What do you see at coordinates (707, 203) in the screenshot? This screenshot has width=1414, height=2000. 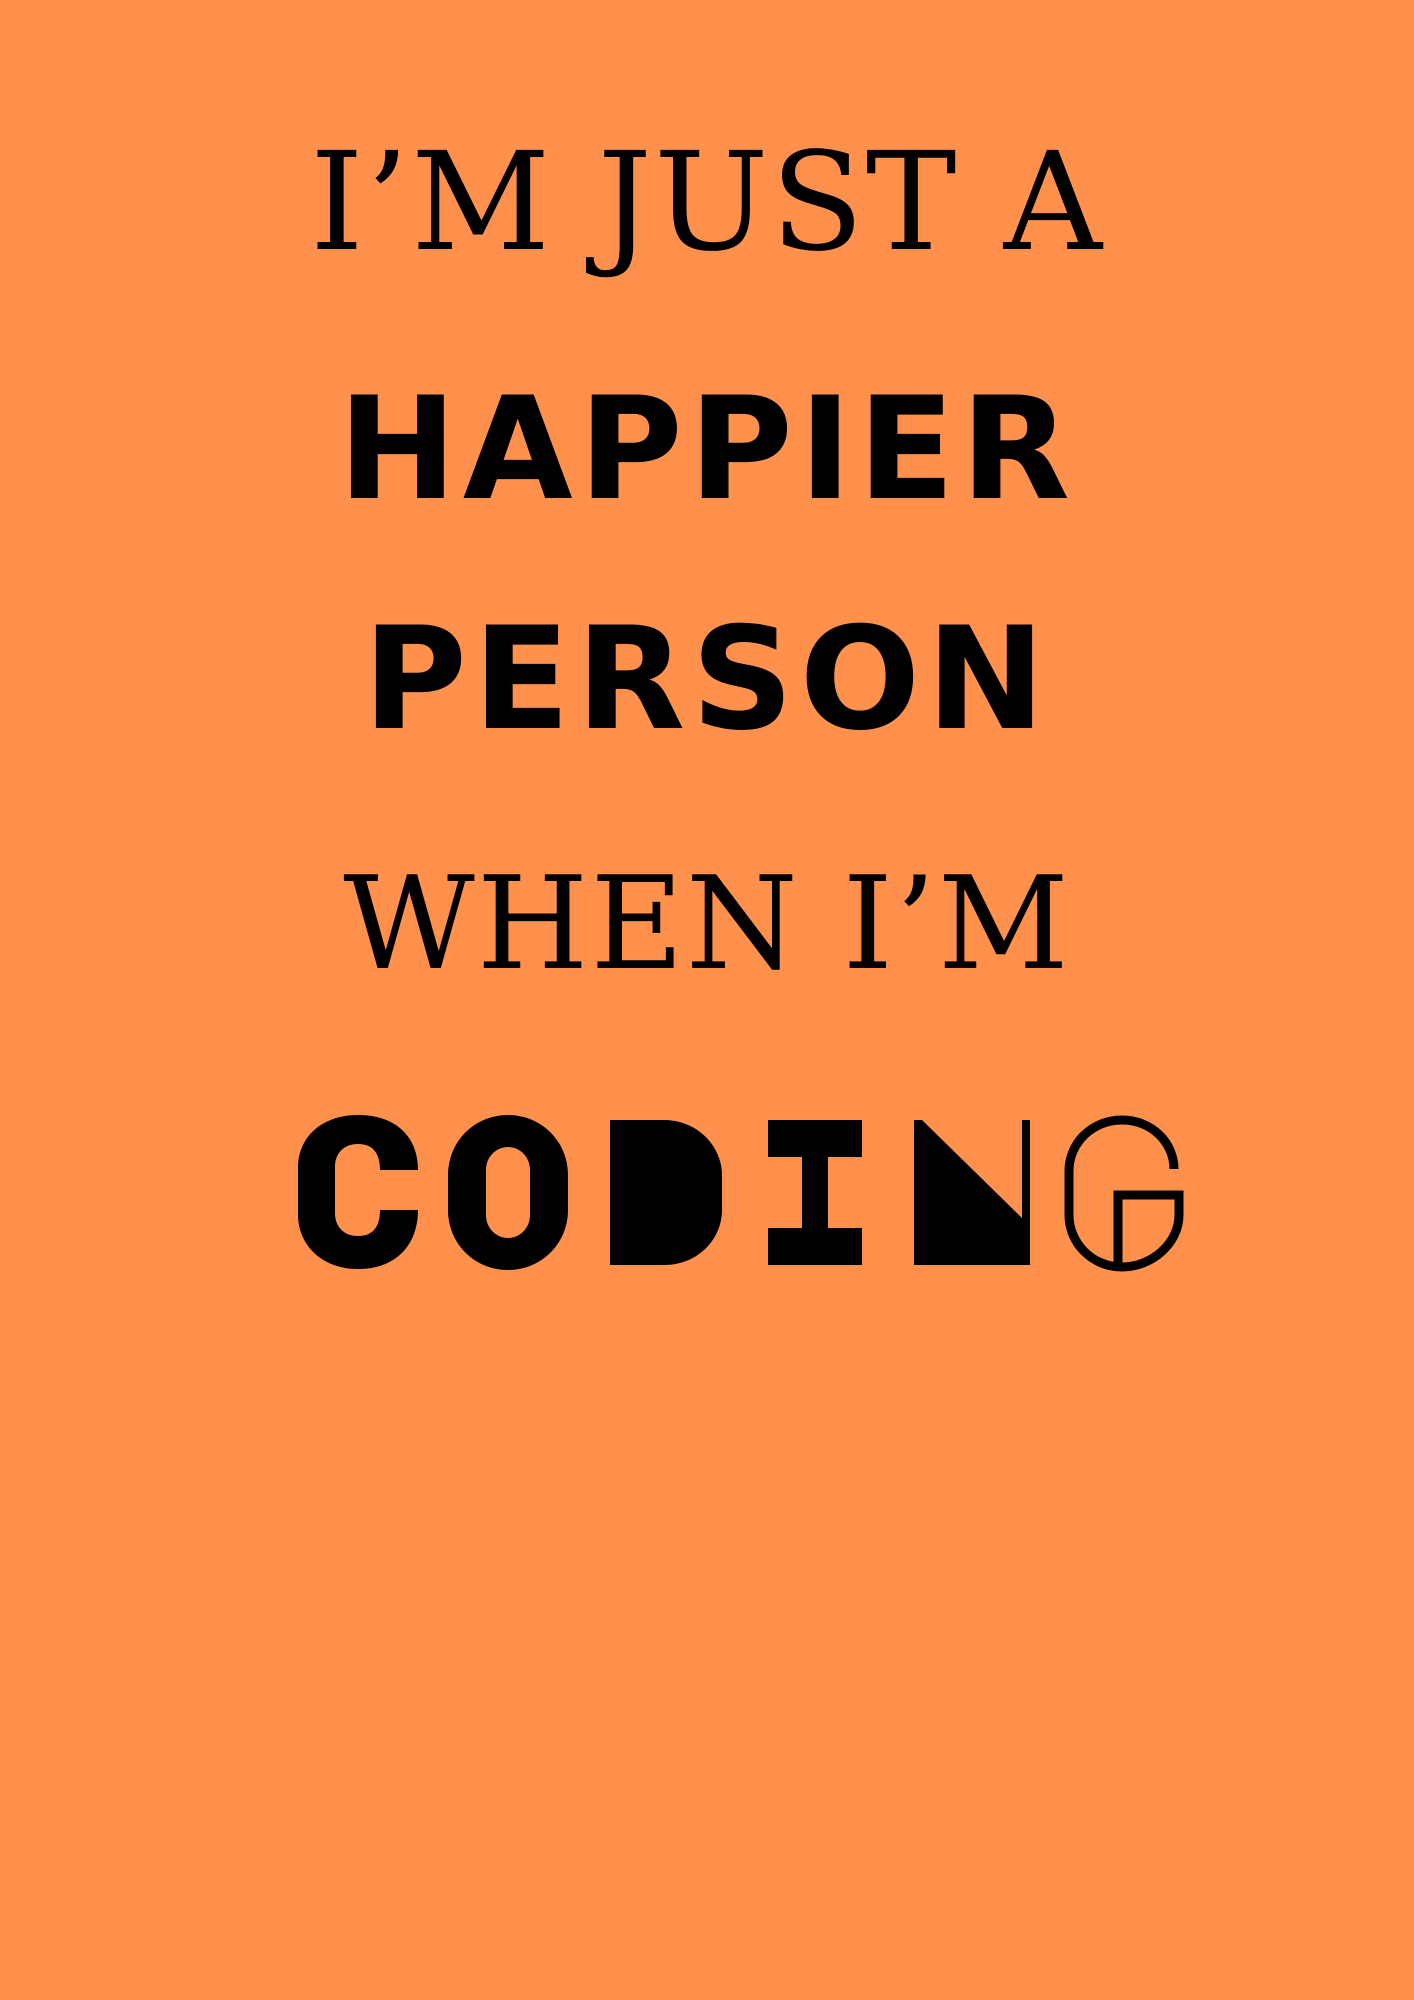 I see `headline-line-1: I’M JUST A` at bounding box center [707, 203].